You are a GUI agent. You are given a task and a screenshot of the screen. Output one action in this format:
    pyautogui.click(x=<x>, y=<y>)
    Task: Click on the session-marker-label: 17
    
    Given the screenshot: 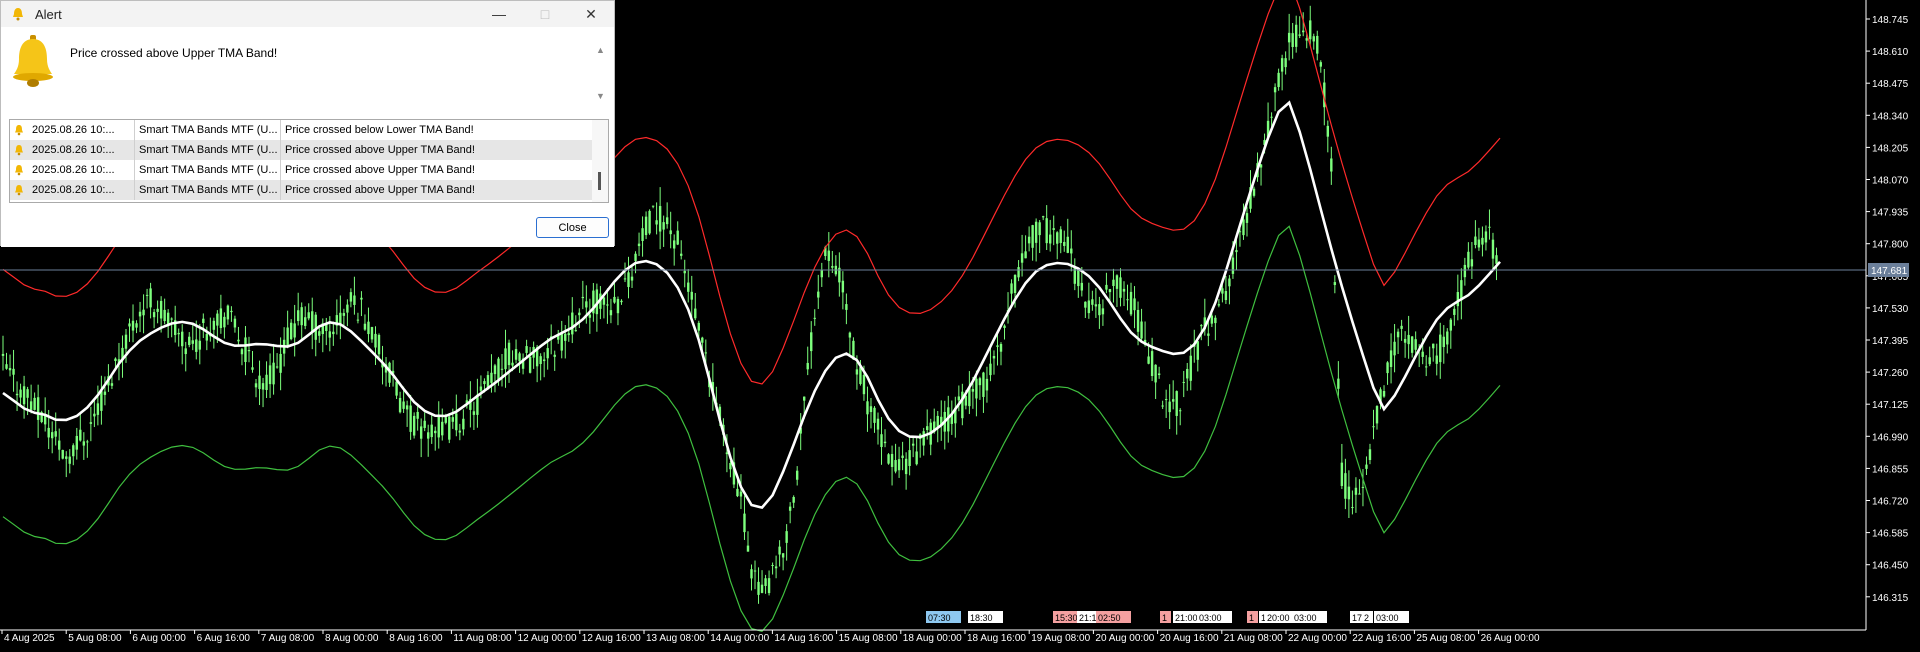 What is the action you would take?
    pyautogui.click(x=1357, y=618)
    